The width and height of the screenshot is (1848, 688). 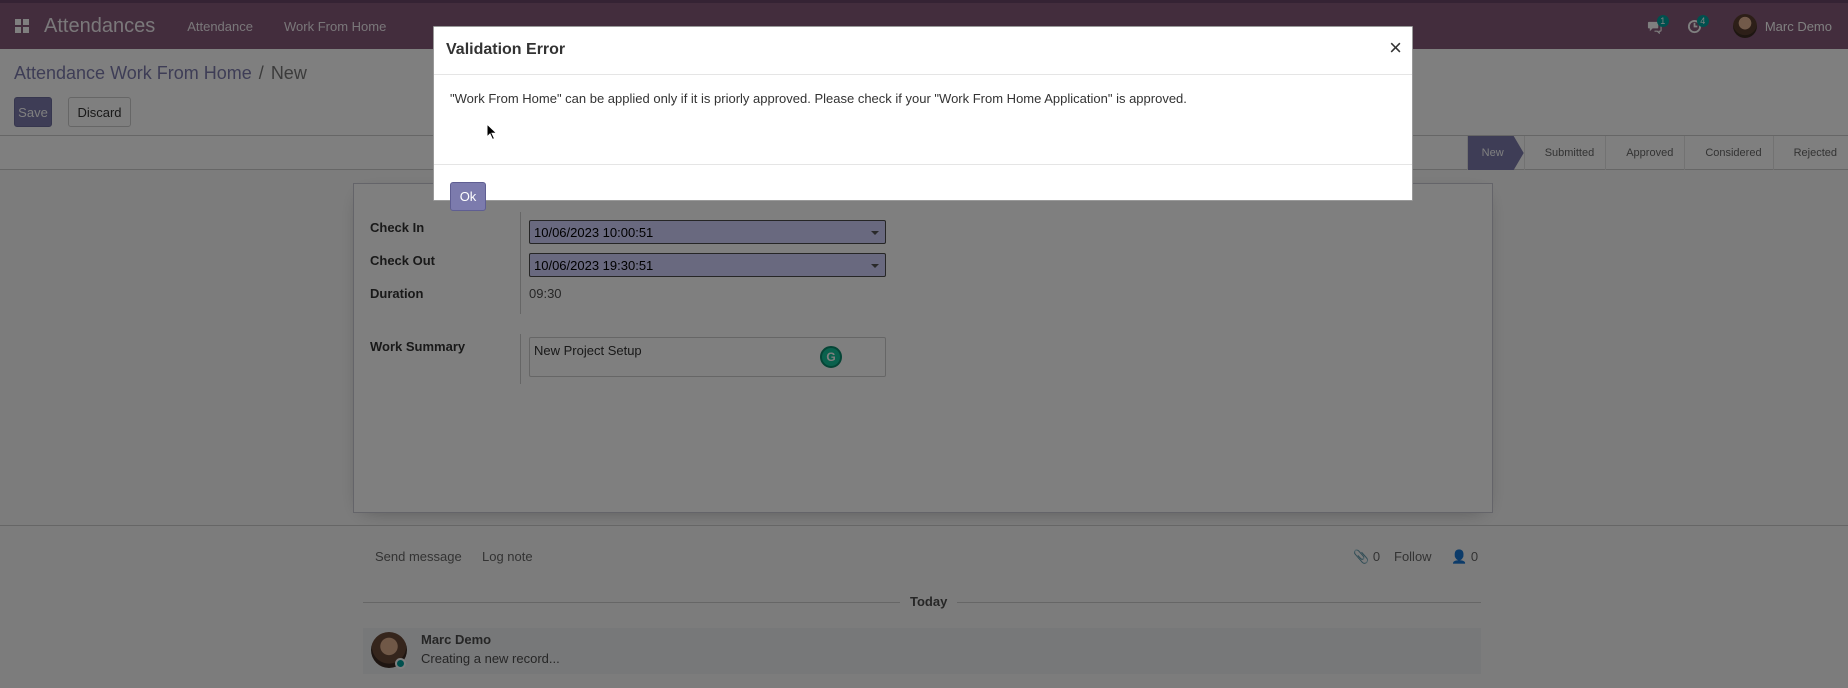 What do you see at coordinates (468, 196) in the screenshot?
I see `ok-button: Ok` at bounding box center [468, 196].